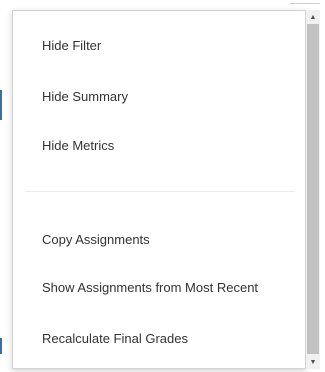  Describe the element at coordinates (85, 97) in the screenshot. I see `menu-item-hide-summary: Hide Summary` at that location.